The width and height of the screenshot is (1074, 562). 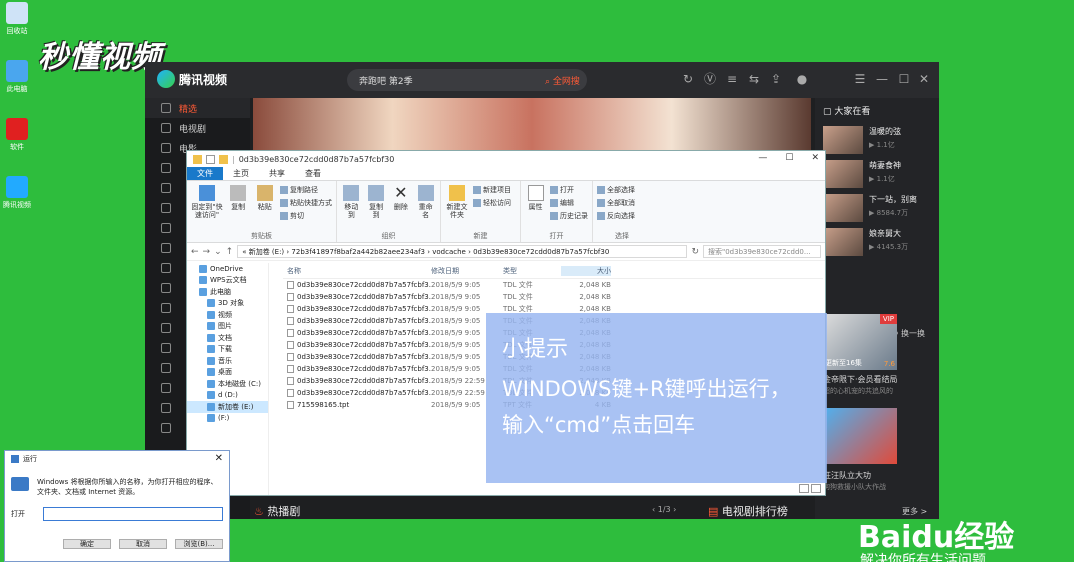 What do you see at coordinates (569, 216) in the screenshot?
I see `history-button: 历史记录` at bounding box center [569, 216].